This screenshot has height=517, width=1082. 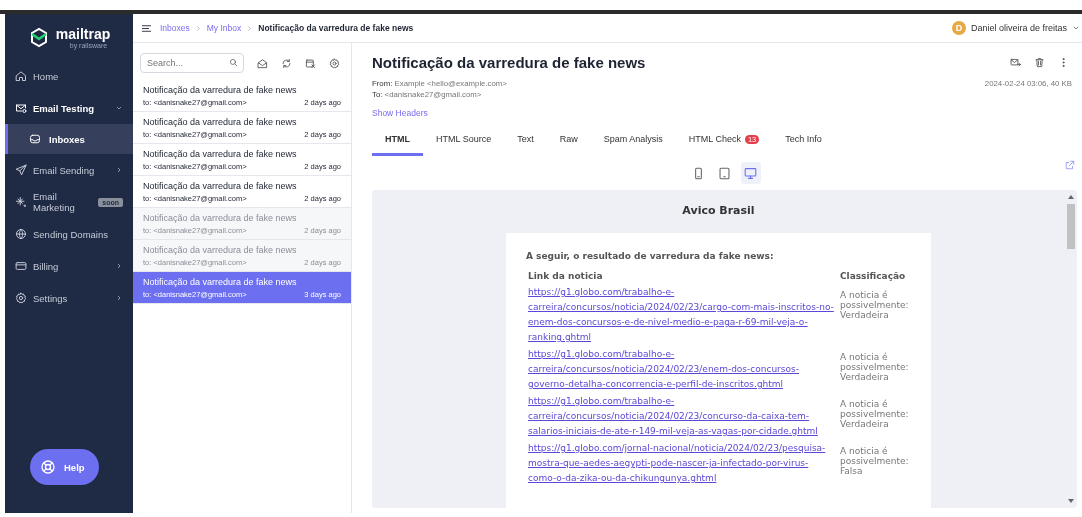 I want to click on sparkle-icon, so click(x=21, y=202).